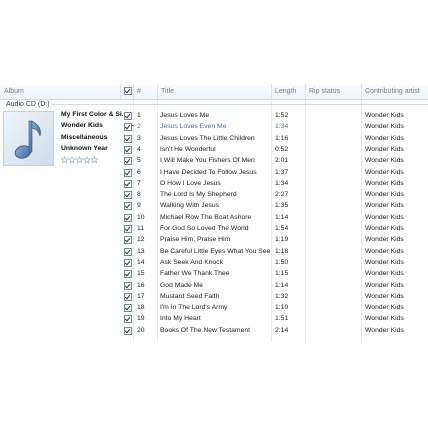 This screenshot has height=428, width=428. What do you see at coordinates (205, 330) in the screenshot?
I see `track-title: Books Of The New Testament` at bounding box center [205, 330].